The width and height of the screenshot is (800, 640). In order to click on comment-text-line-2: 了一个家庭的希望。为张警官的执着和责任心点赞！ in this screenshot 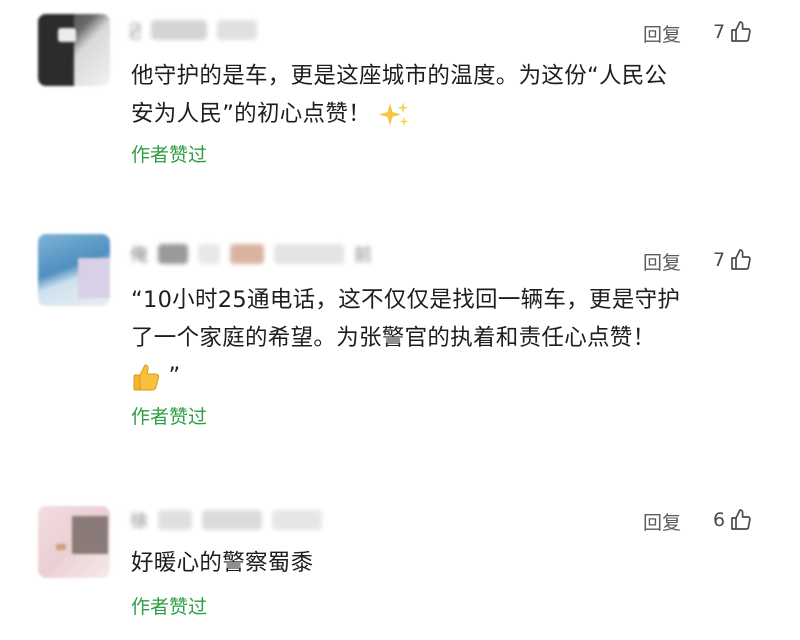, I will do `click(393, 338)`.